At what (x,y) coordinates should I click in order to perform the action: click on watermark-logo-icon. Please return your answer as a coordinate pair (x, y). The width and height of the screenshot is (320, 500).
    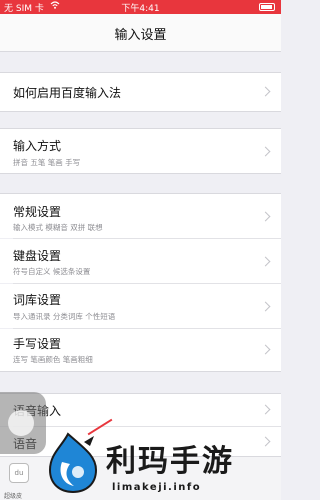
    Looking at the image, I should click on (73, 463).